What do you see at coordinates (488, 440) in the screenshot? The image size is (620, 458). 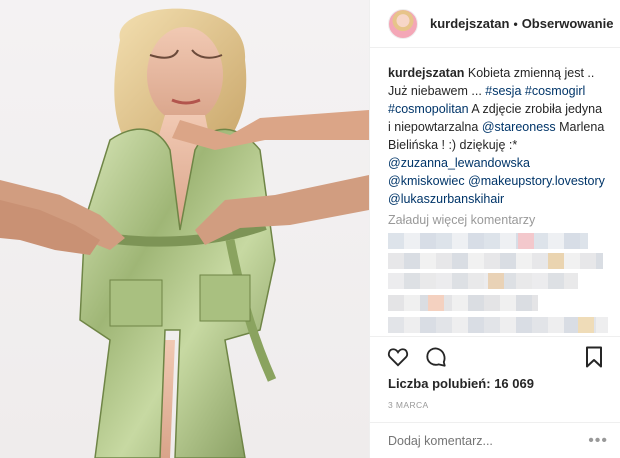 I see `add-comment-input` at bounding box center [488, 440].